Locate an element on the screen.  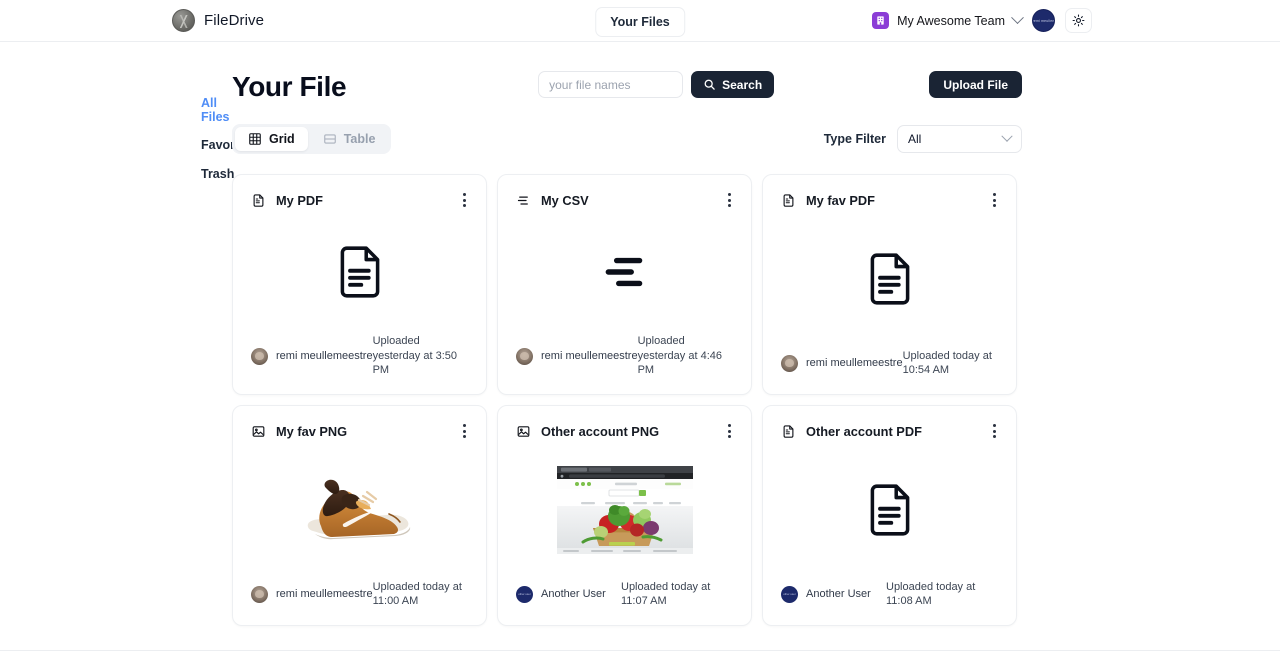
team-name: My Awesome Team is located at coordinates (951, 20).